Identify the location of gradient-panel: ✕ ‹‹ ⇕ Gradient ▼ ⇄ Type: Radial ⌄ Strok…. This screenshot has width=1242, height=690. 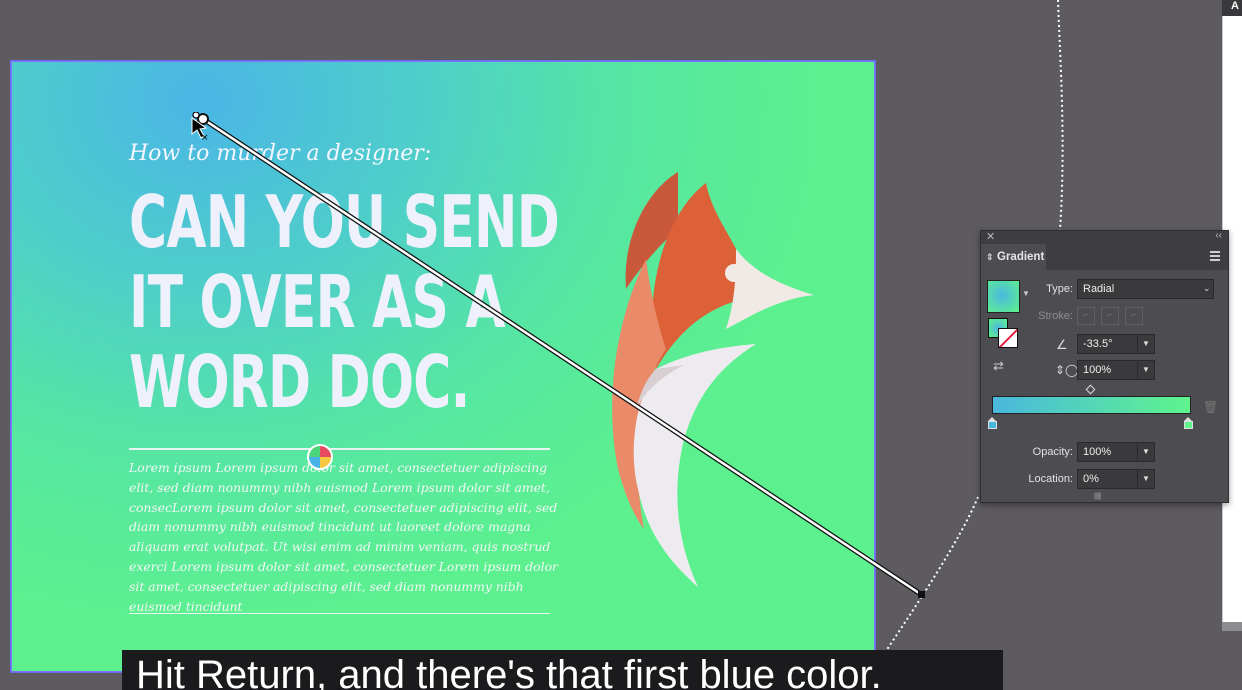
(1104, 366).